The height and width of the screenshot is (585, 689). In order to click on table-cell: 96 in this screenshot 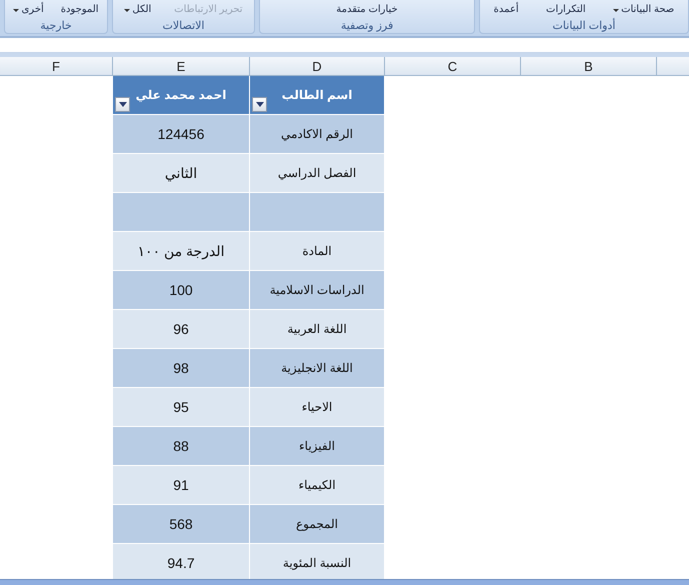, I will do `click(181, 329)`.